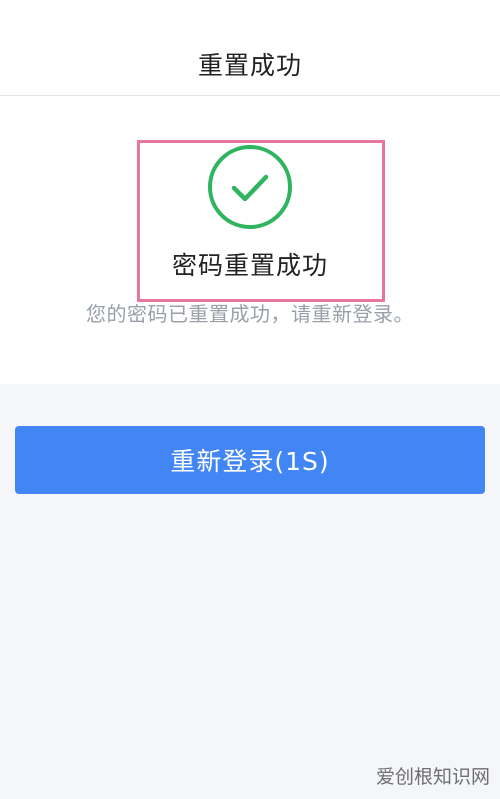  What do you see at coordinates (249, 265) in the screenshot?
I see `success-title: 密码重置成功` at bounding box center [249, 265].